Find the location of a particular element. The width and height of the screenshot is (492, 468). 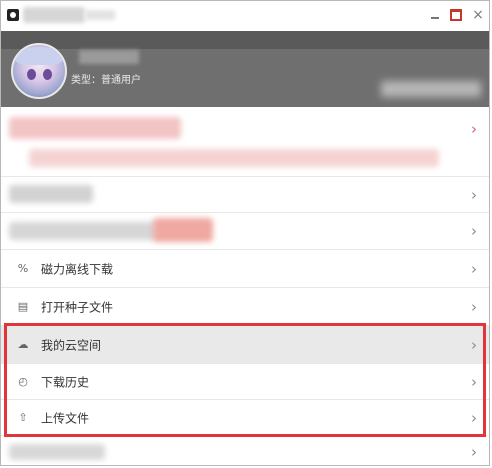

menu-item-label: 打开种子文件 is located at coordinates (77, 307).